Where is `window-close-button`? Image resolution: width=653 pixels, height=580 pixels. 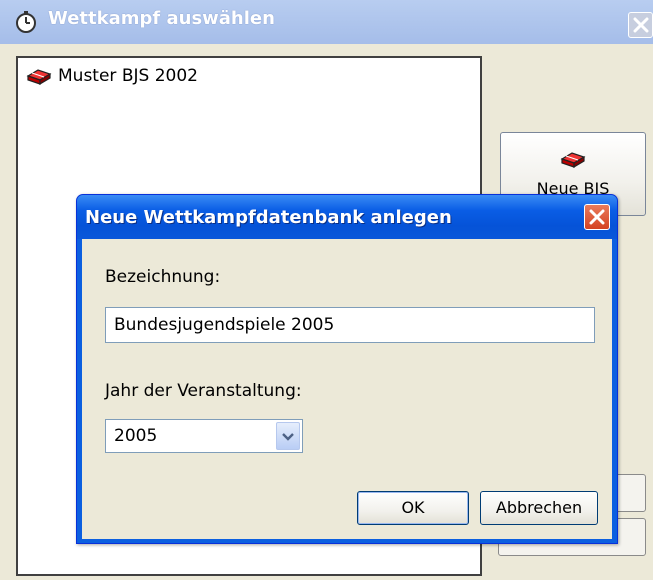
window-close-button is located at coordinates (640, 25).